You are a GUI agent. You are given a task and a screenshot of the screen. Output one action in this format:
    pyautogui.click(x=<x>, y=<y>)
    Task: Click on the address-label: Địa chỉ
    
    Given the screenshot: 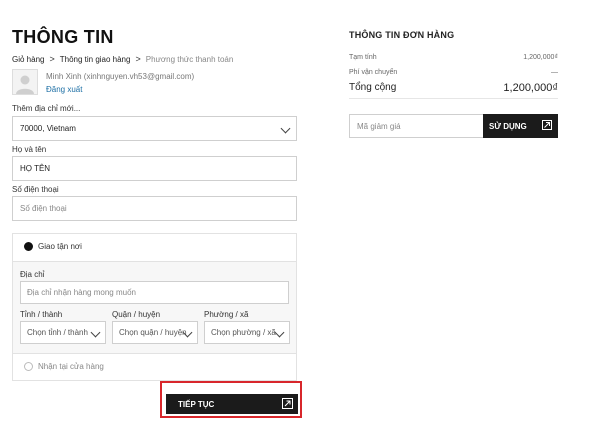 What is the action you would take?
    pyautogui.click(x=32, y=274)
    